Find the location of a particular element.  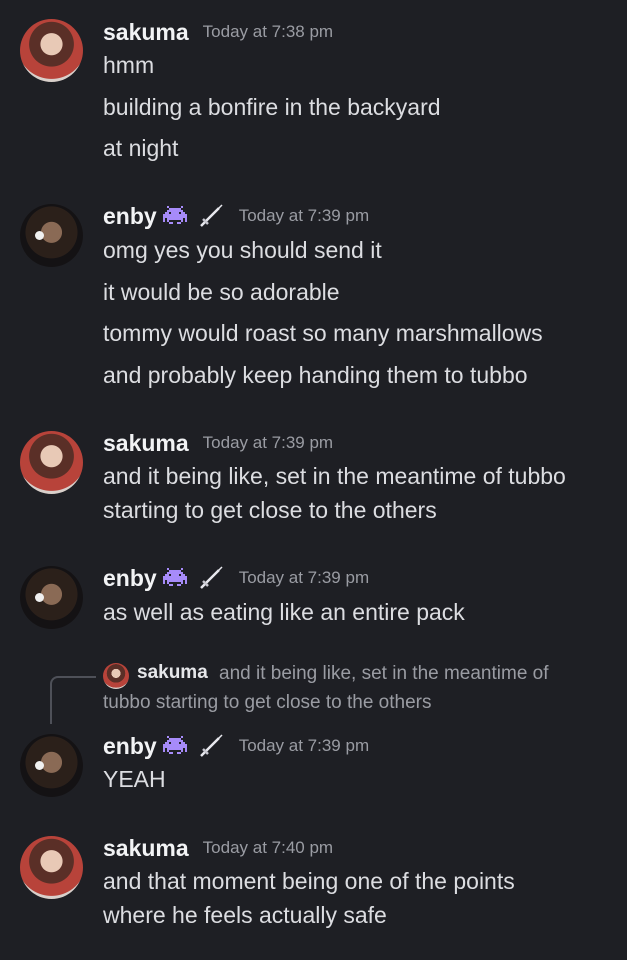

message-text: as well as eating like an entire pack is located at coordinates (284, 612).